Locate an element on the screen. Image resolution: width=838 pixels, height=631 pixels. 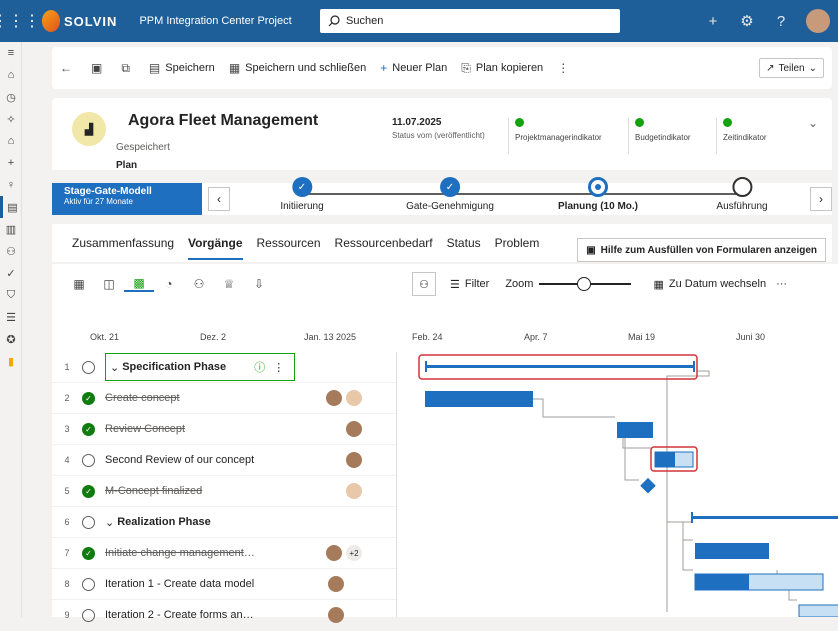
stage-model: Stage-Gate-Modell Aktiv für 27 Monate is located at coordinates (127, 199).